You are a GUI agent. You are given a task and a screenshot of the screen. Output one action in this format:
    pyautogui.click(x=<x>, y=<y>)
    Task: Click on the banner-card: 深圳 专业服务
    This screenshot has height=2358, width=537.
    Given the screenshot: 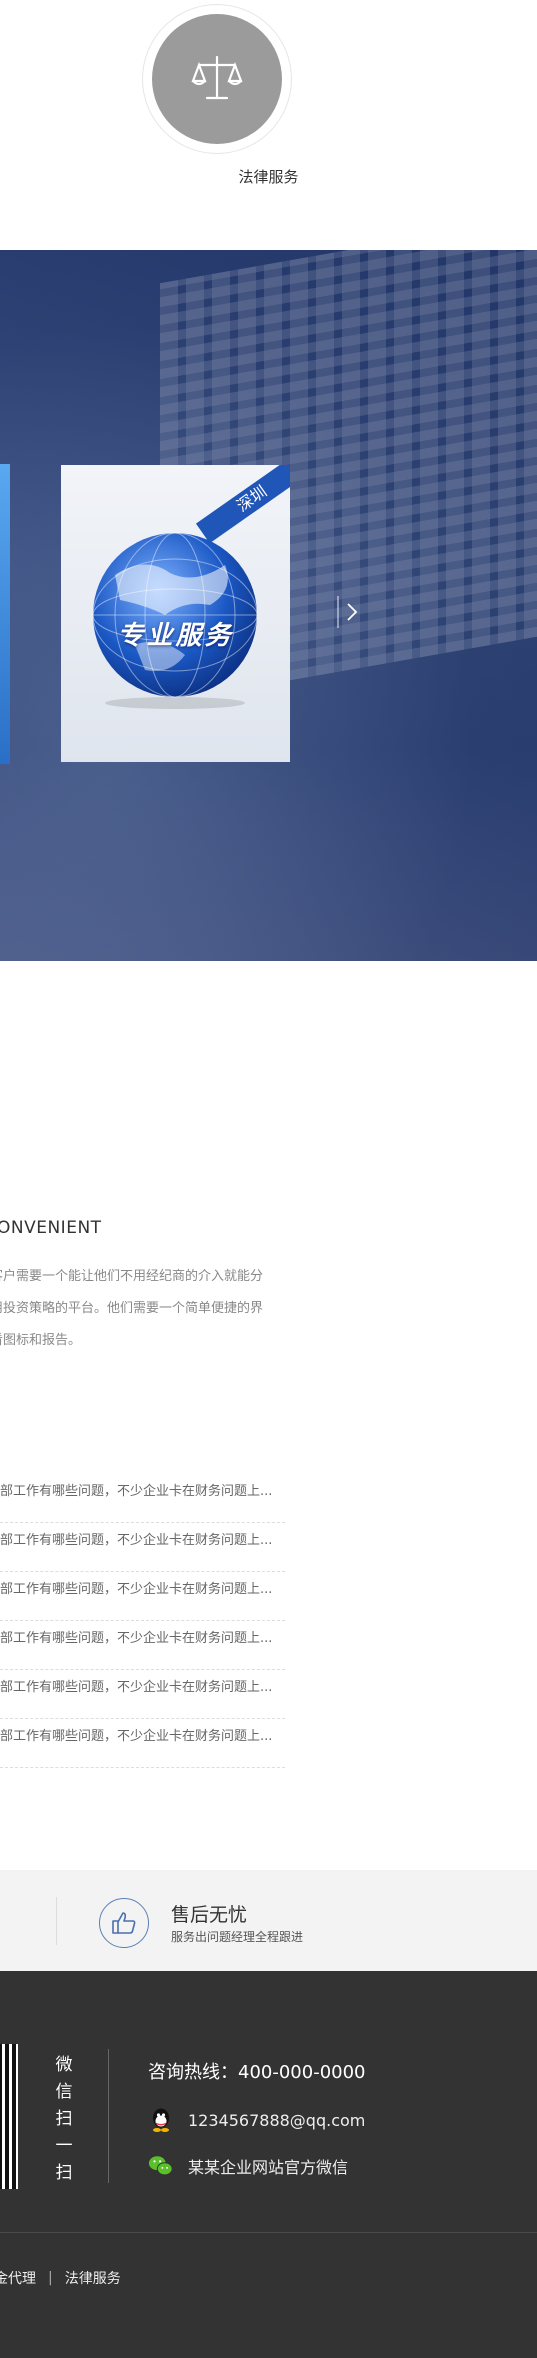 What is the action you would take?
    pyautogui.click(x=175, y=613)
    